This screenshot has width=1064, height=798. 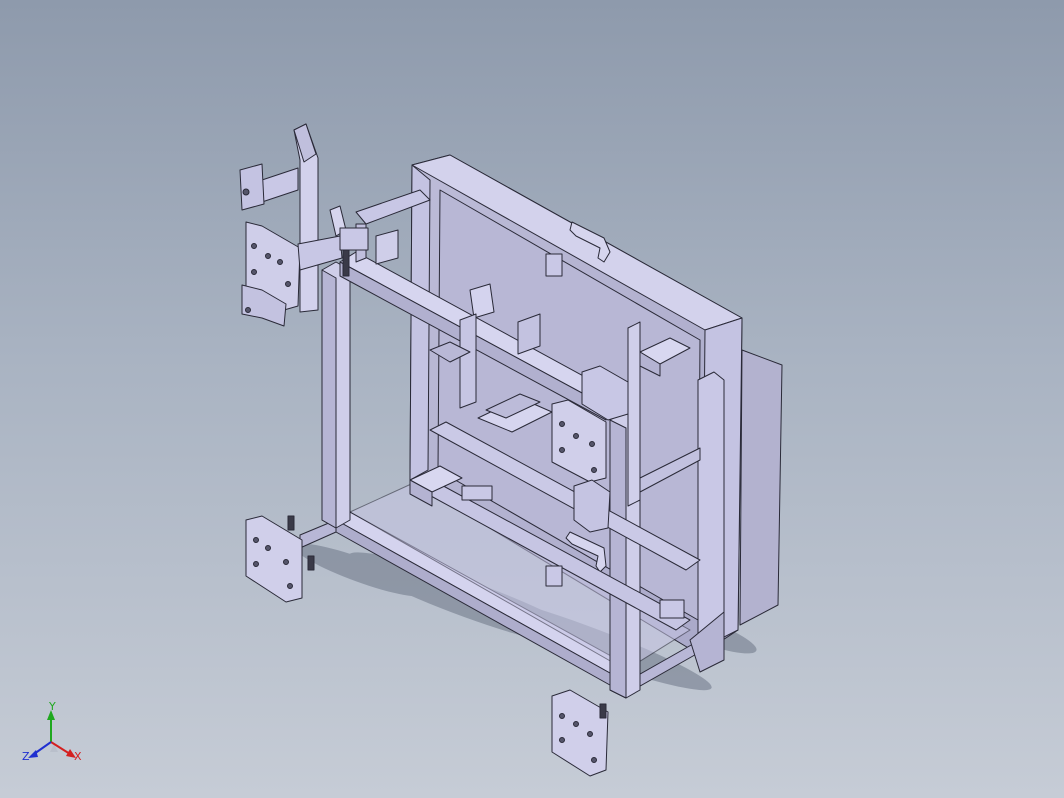 I want to click on right-handle-arm, so click(x=634, y=414).